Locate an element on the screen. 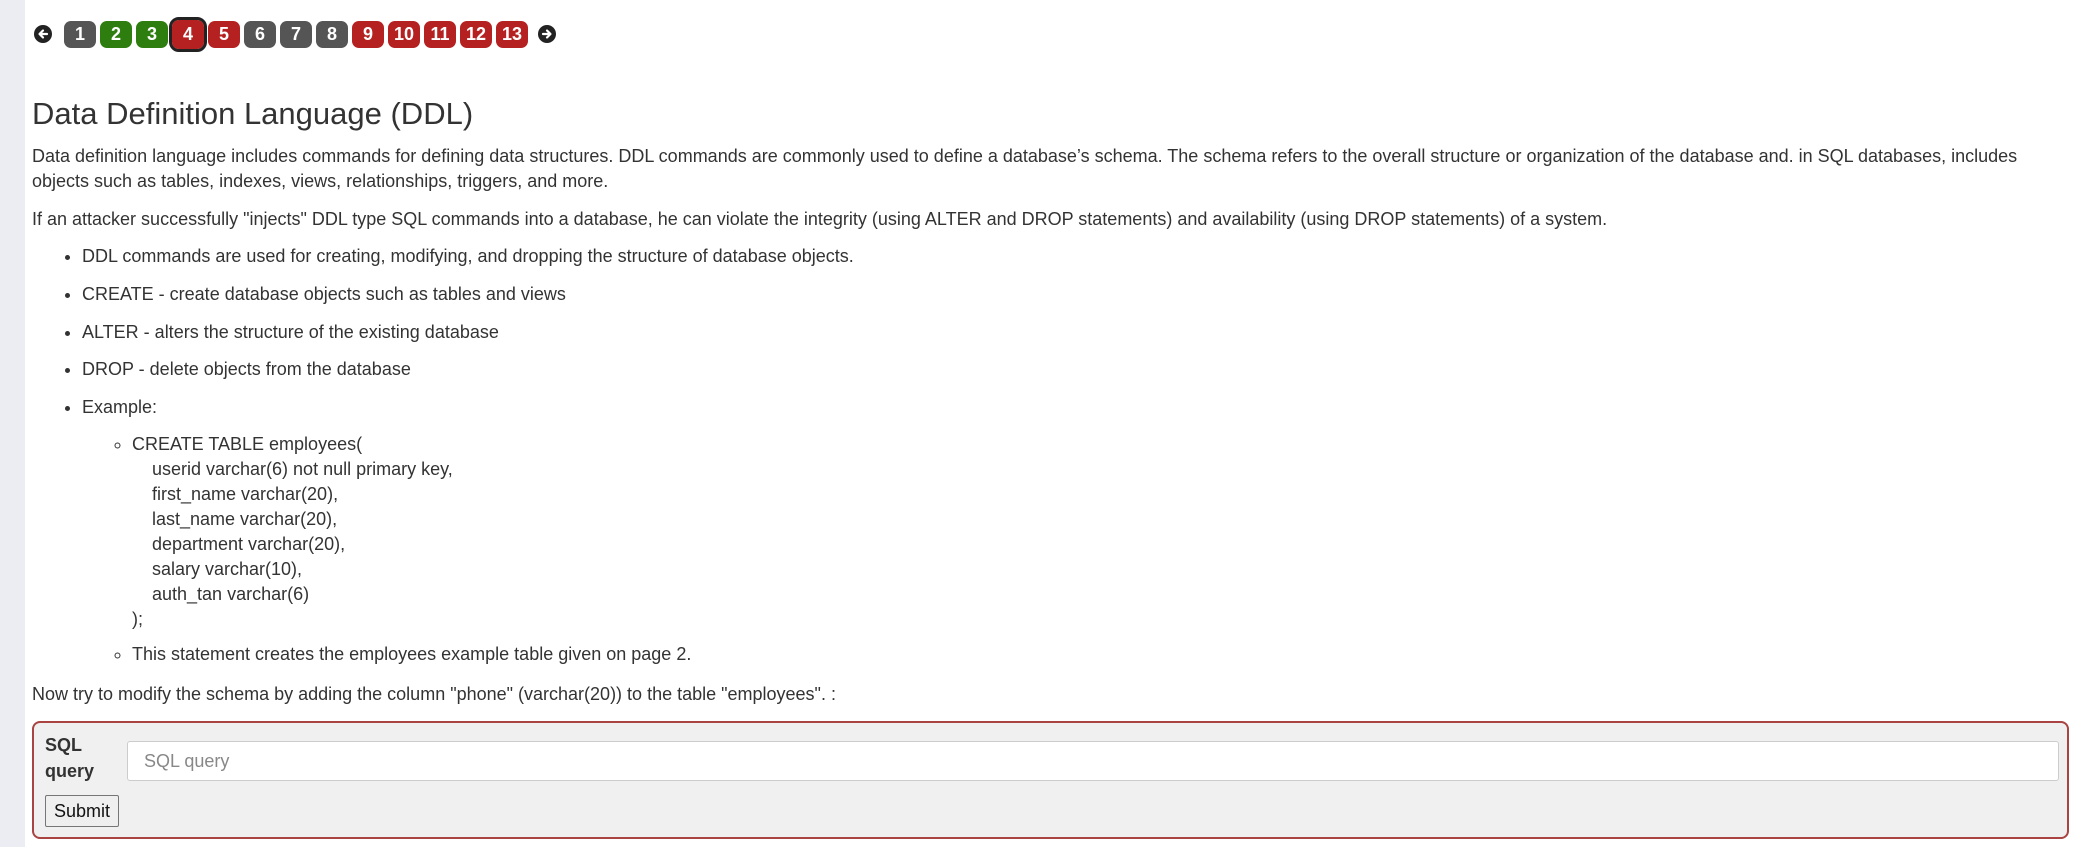 The width and height of the screenshot is (2079, 847). code-line: last_name varchar(20), is located at coordinates (245, 519).